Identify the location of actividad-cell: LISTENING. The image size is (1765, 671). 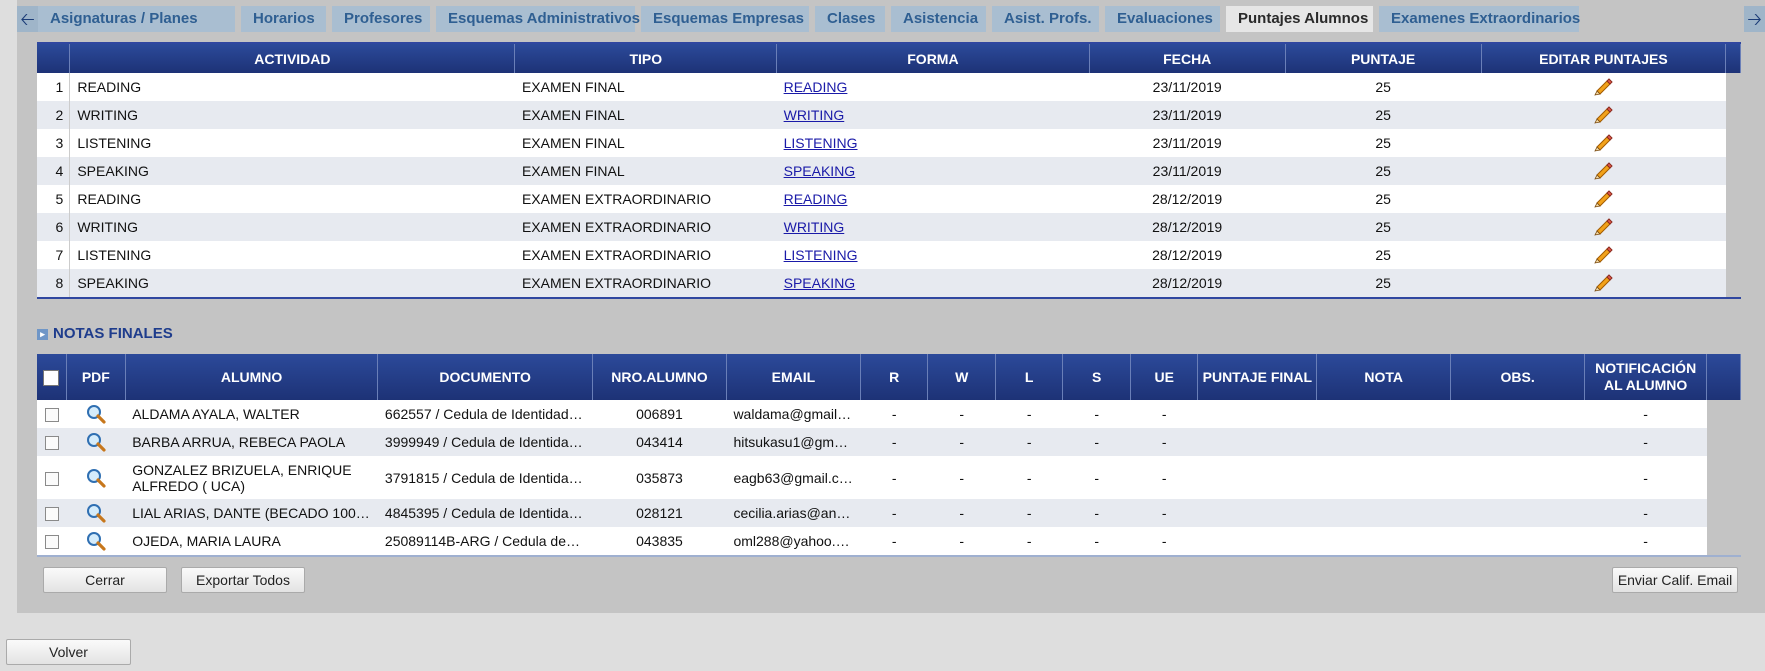
(292, 255).